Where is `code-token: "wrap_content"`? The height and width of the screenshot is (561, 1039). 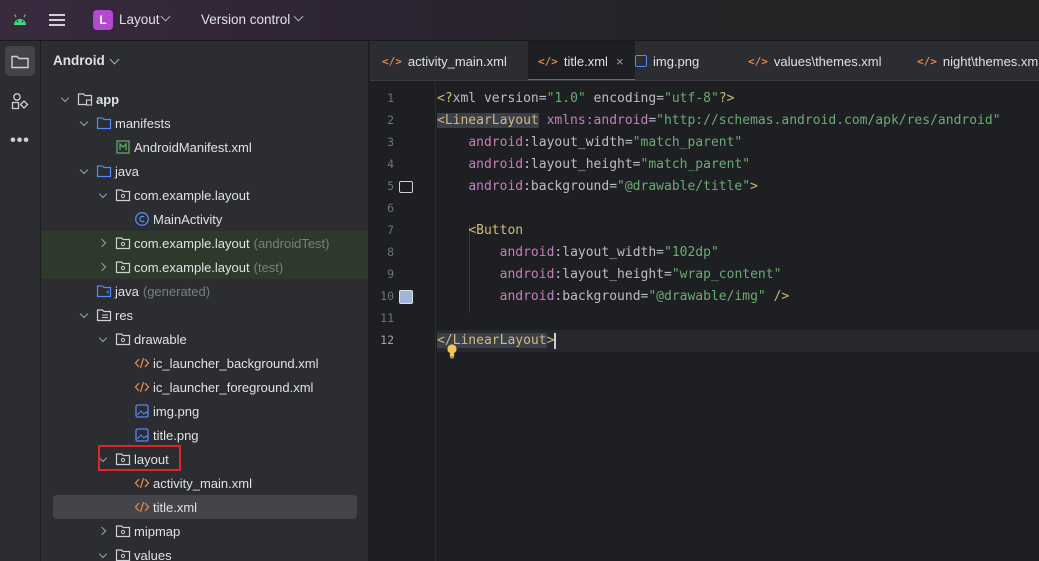 code-token: "wrap_content" is located at coordinates (726, 274).